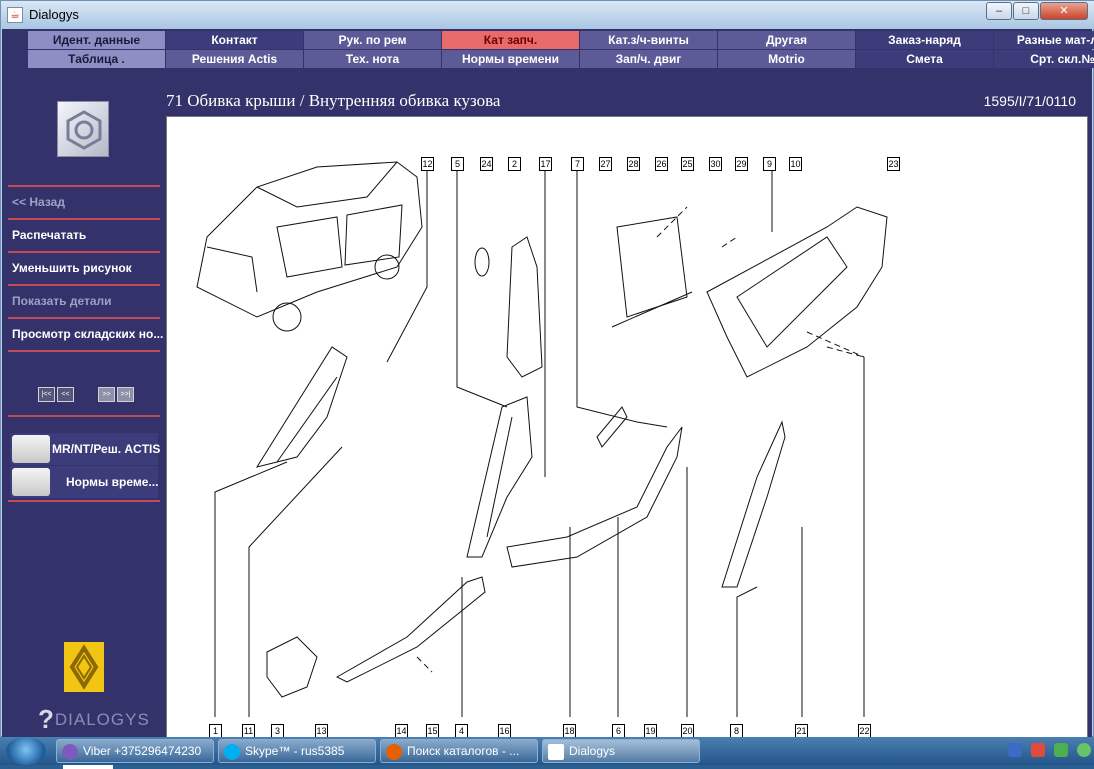 The height and width of the screenshot is (769, 1094). I want to click on actis-button: MR/NT/Реш. ACTIS, so click(85, 449).